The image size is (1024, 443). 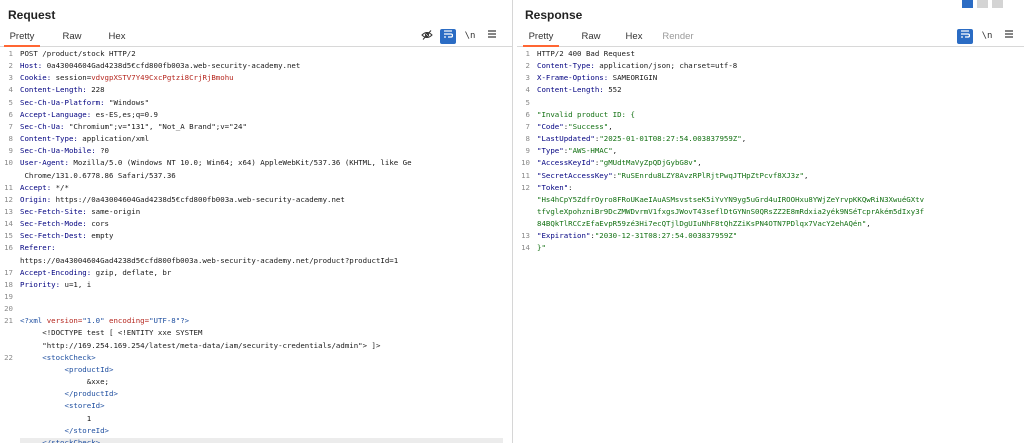 I want to click on code-token: "UTF-8", so click(x=165, y=321).